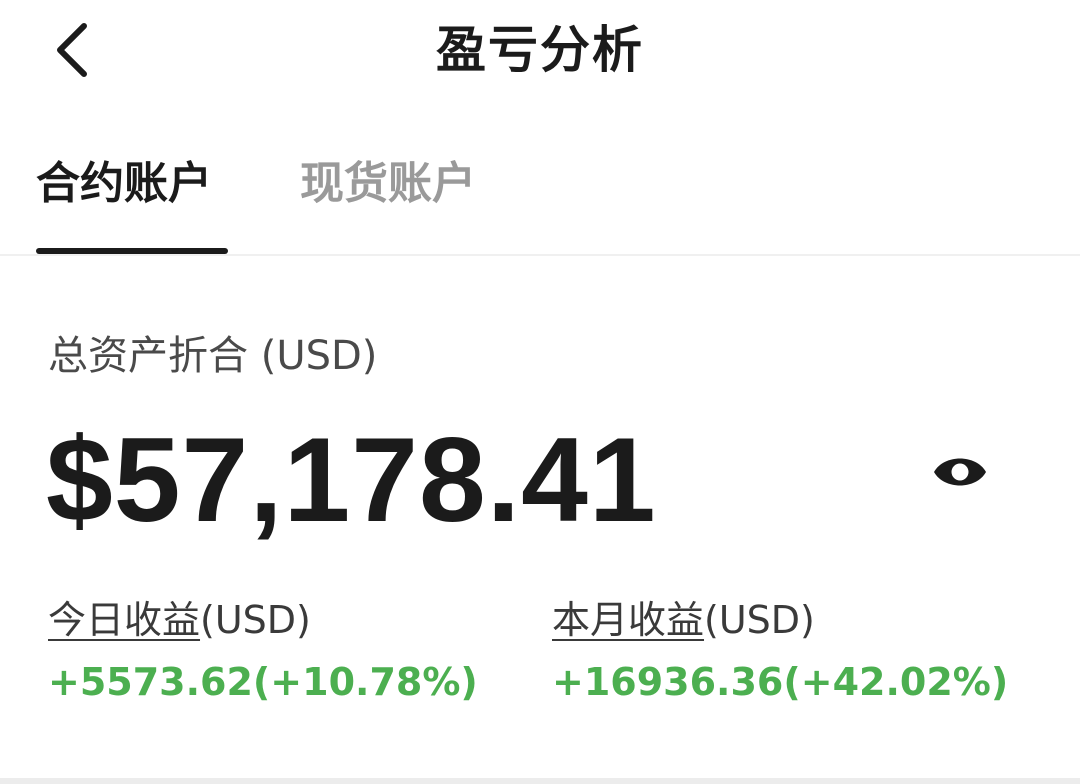 The image size is (1080, 784). I want to click on month-pnl-label-text: 本月收益, so click(628, 620).